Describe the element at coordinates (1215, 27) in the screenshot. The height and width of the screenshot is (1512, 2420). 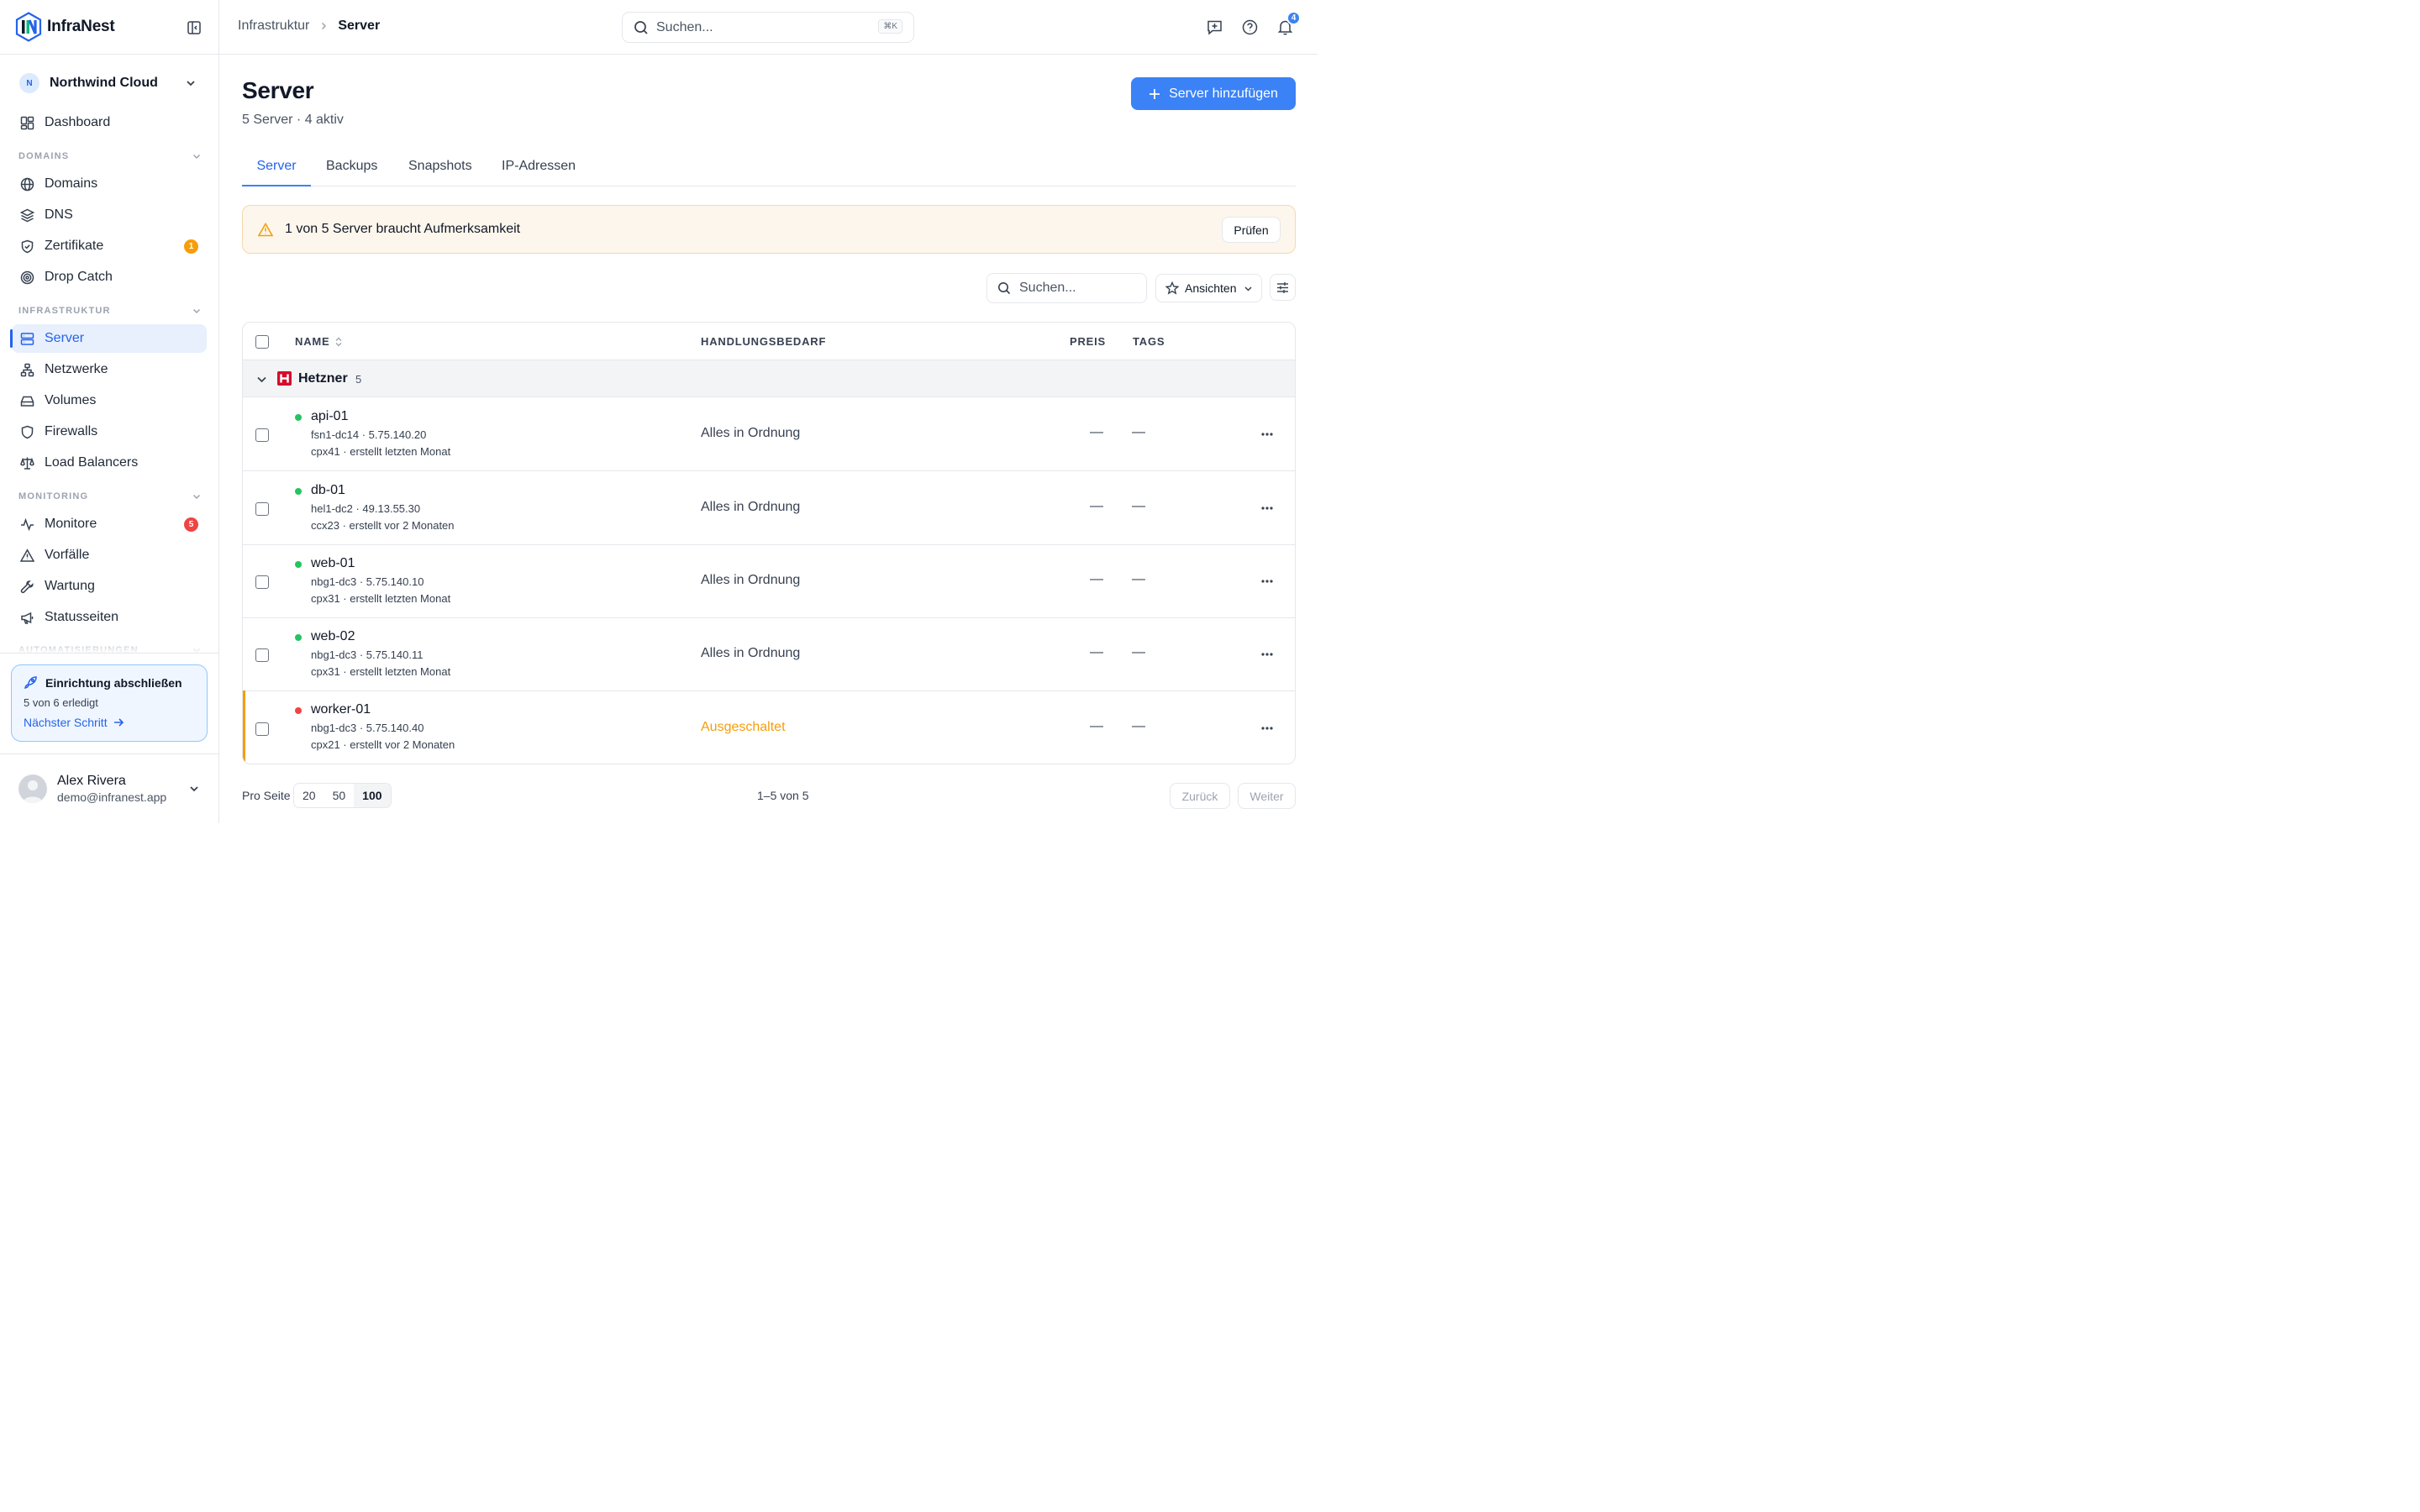
I see `feedback-icon` at that location.